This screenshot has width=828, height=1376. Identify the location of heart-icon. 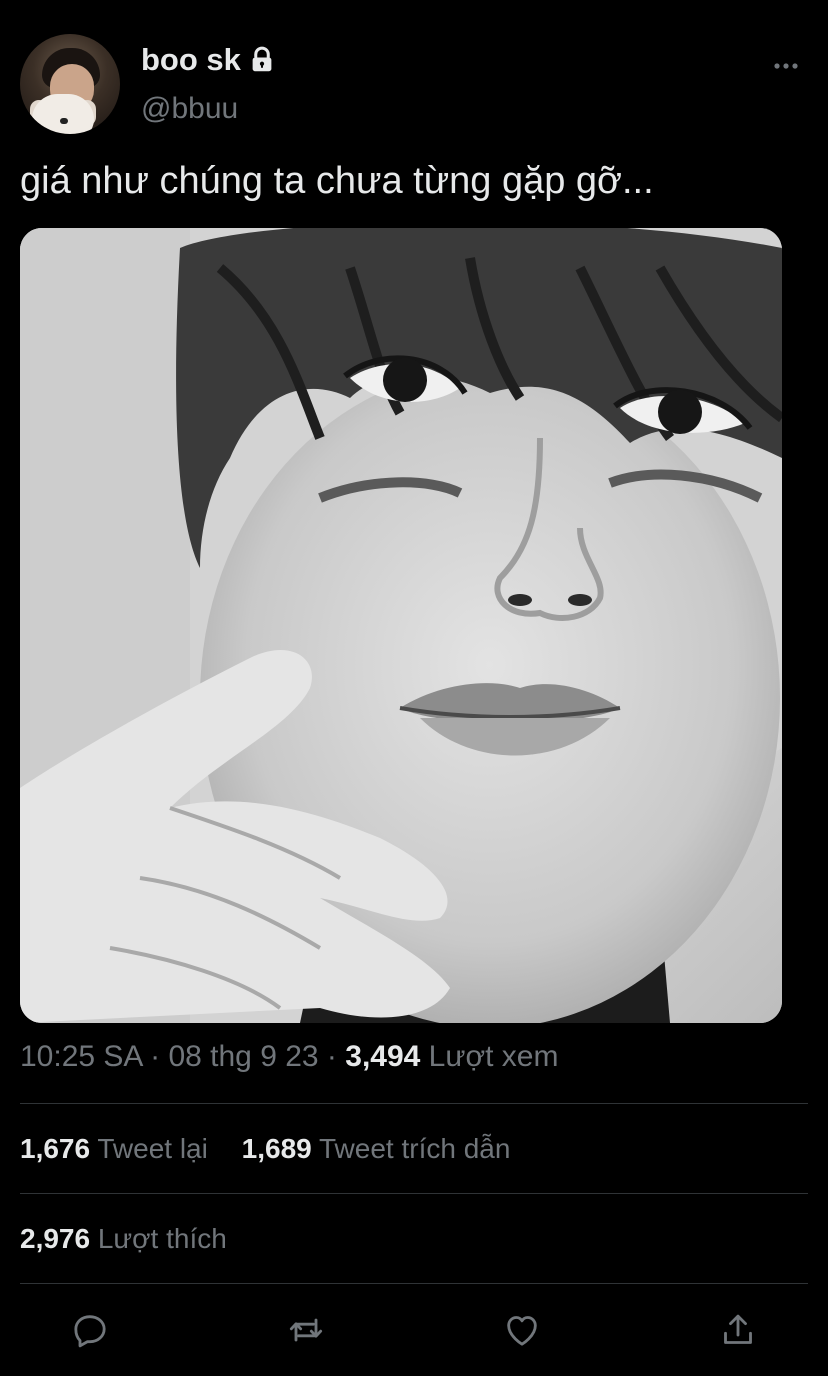
(522, 1331).